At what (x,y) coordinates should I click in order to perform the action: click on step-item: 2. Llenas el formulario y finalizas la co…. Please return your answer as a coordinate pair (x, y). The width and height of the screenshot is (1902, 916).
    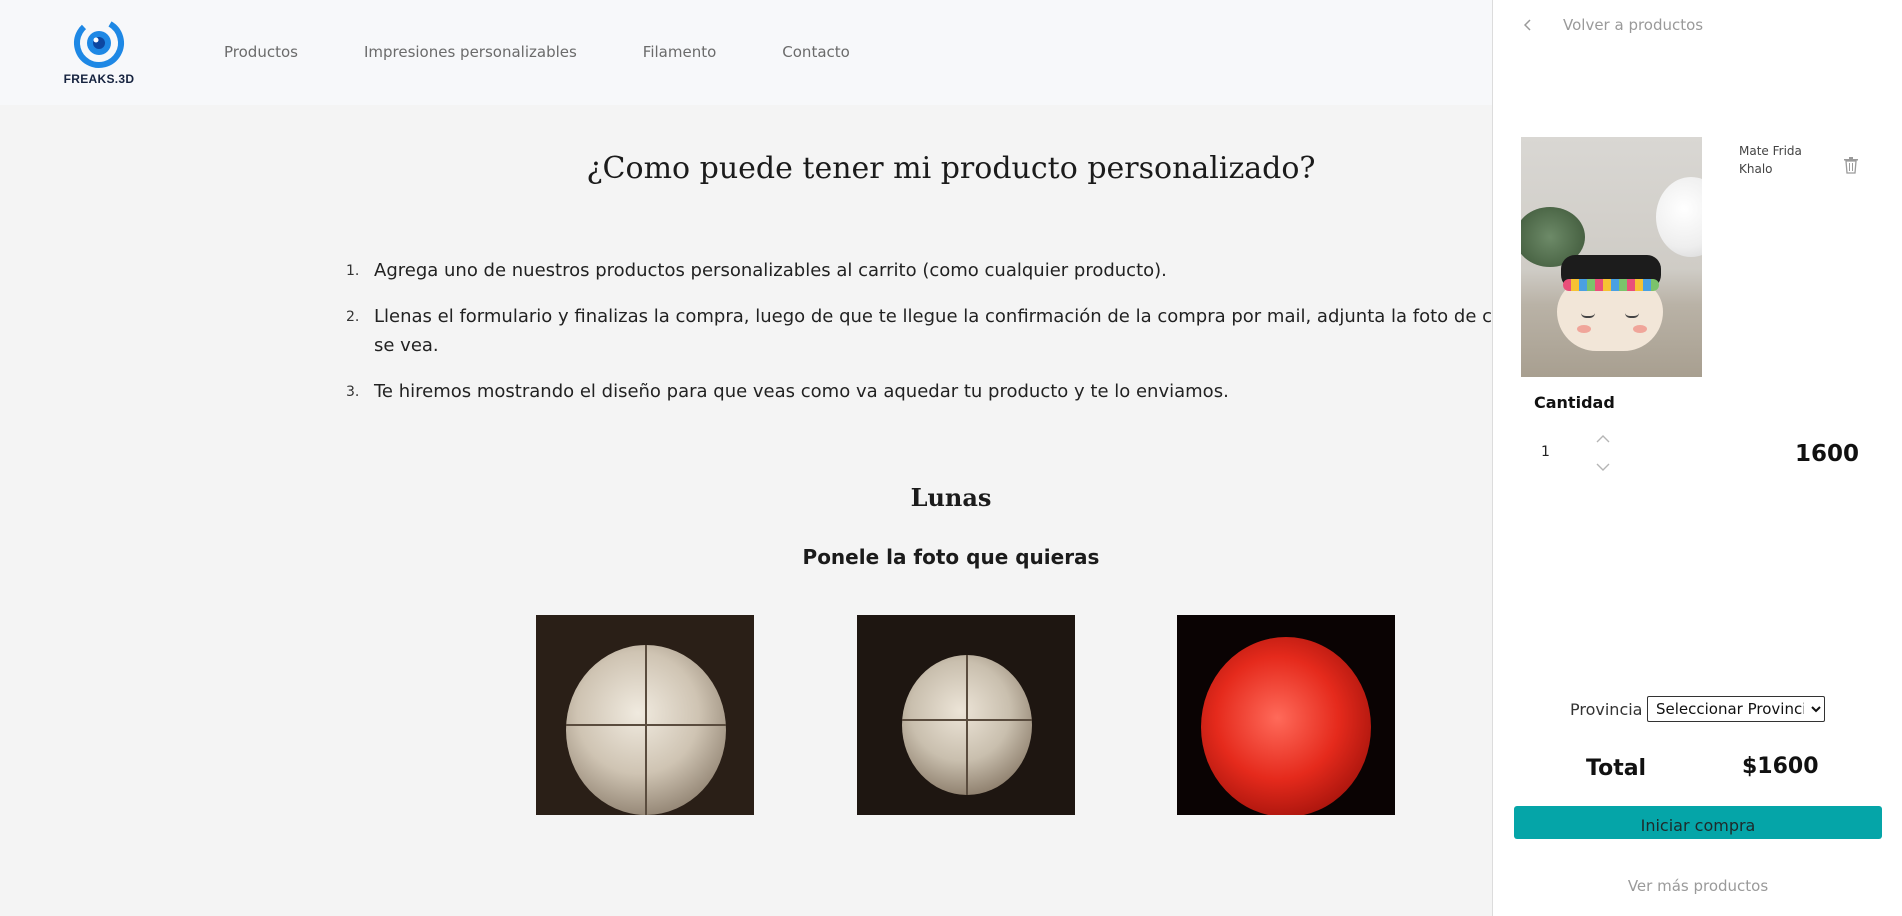
    Looking at the image, I should click on (919, 331).